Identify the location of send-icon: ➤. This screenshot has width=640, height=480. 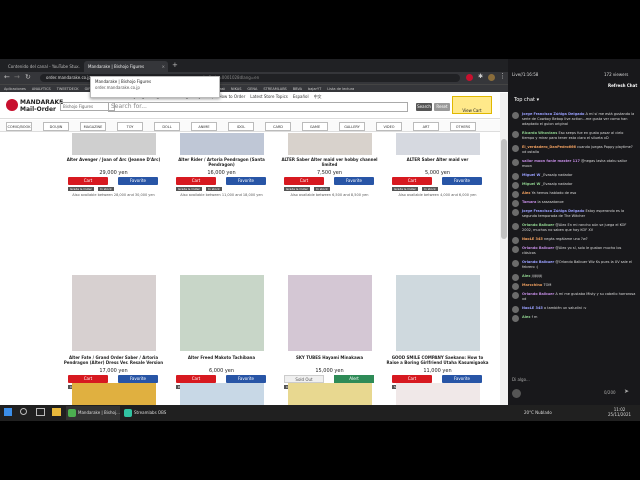
(626, 391).